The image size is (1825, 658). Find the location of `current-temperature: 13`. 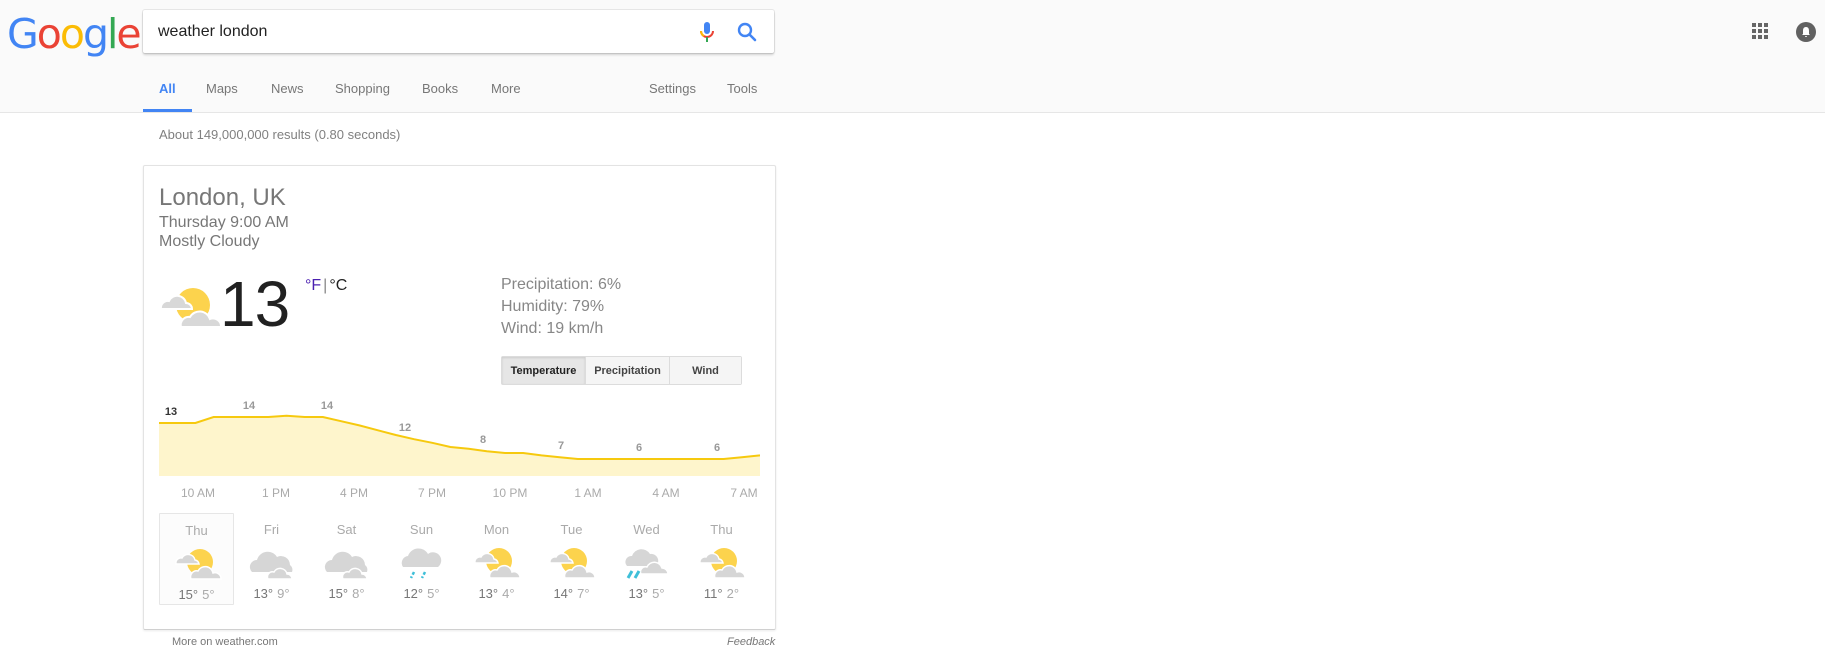

current-temperature: 13 is located at coordinates (255, 304).